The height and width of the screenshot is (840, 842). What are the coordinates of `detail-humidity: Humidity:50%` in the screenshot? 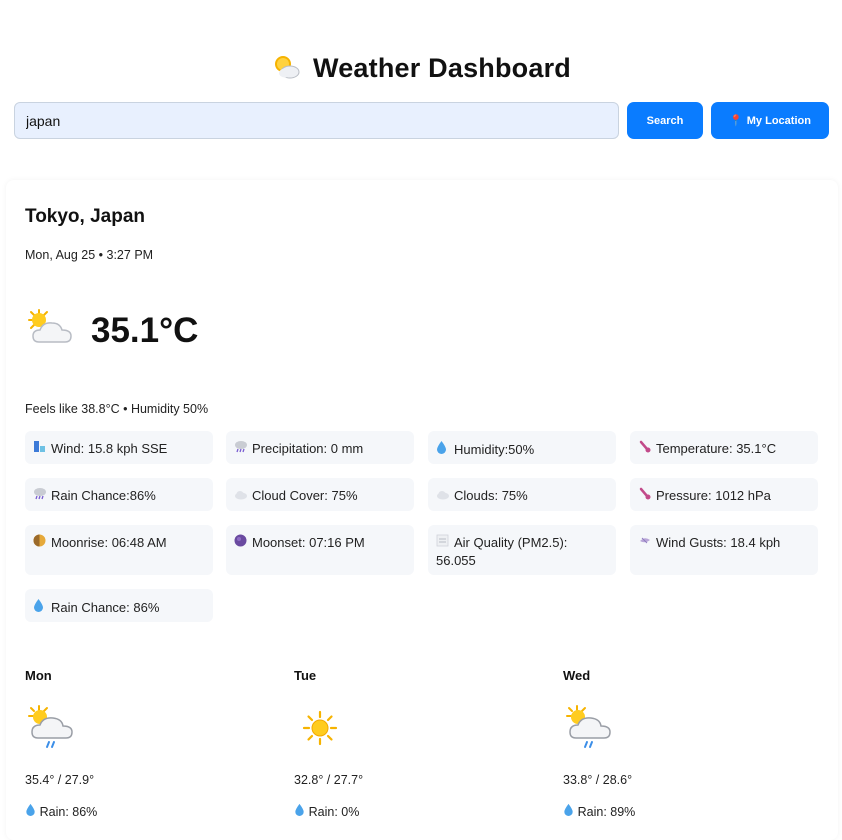 It's located at (522, 447).